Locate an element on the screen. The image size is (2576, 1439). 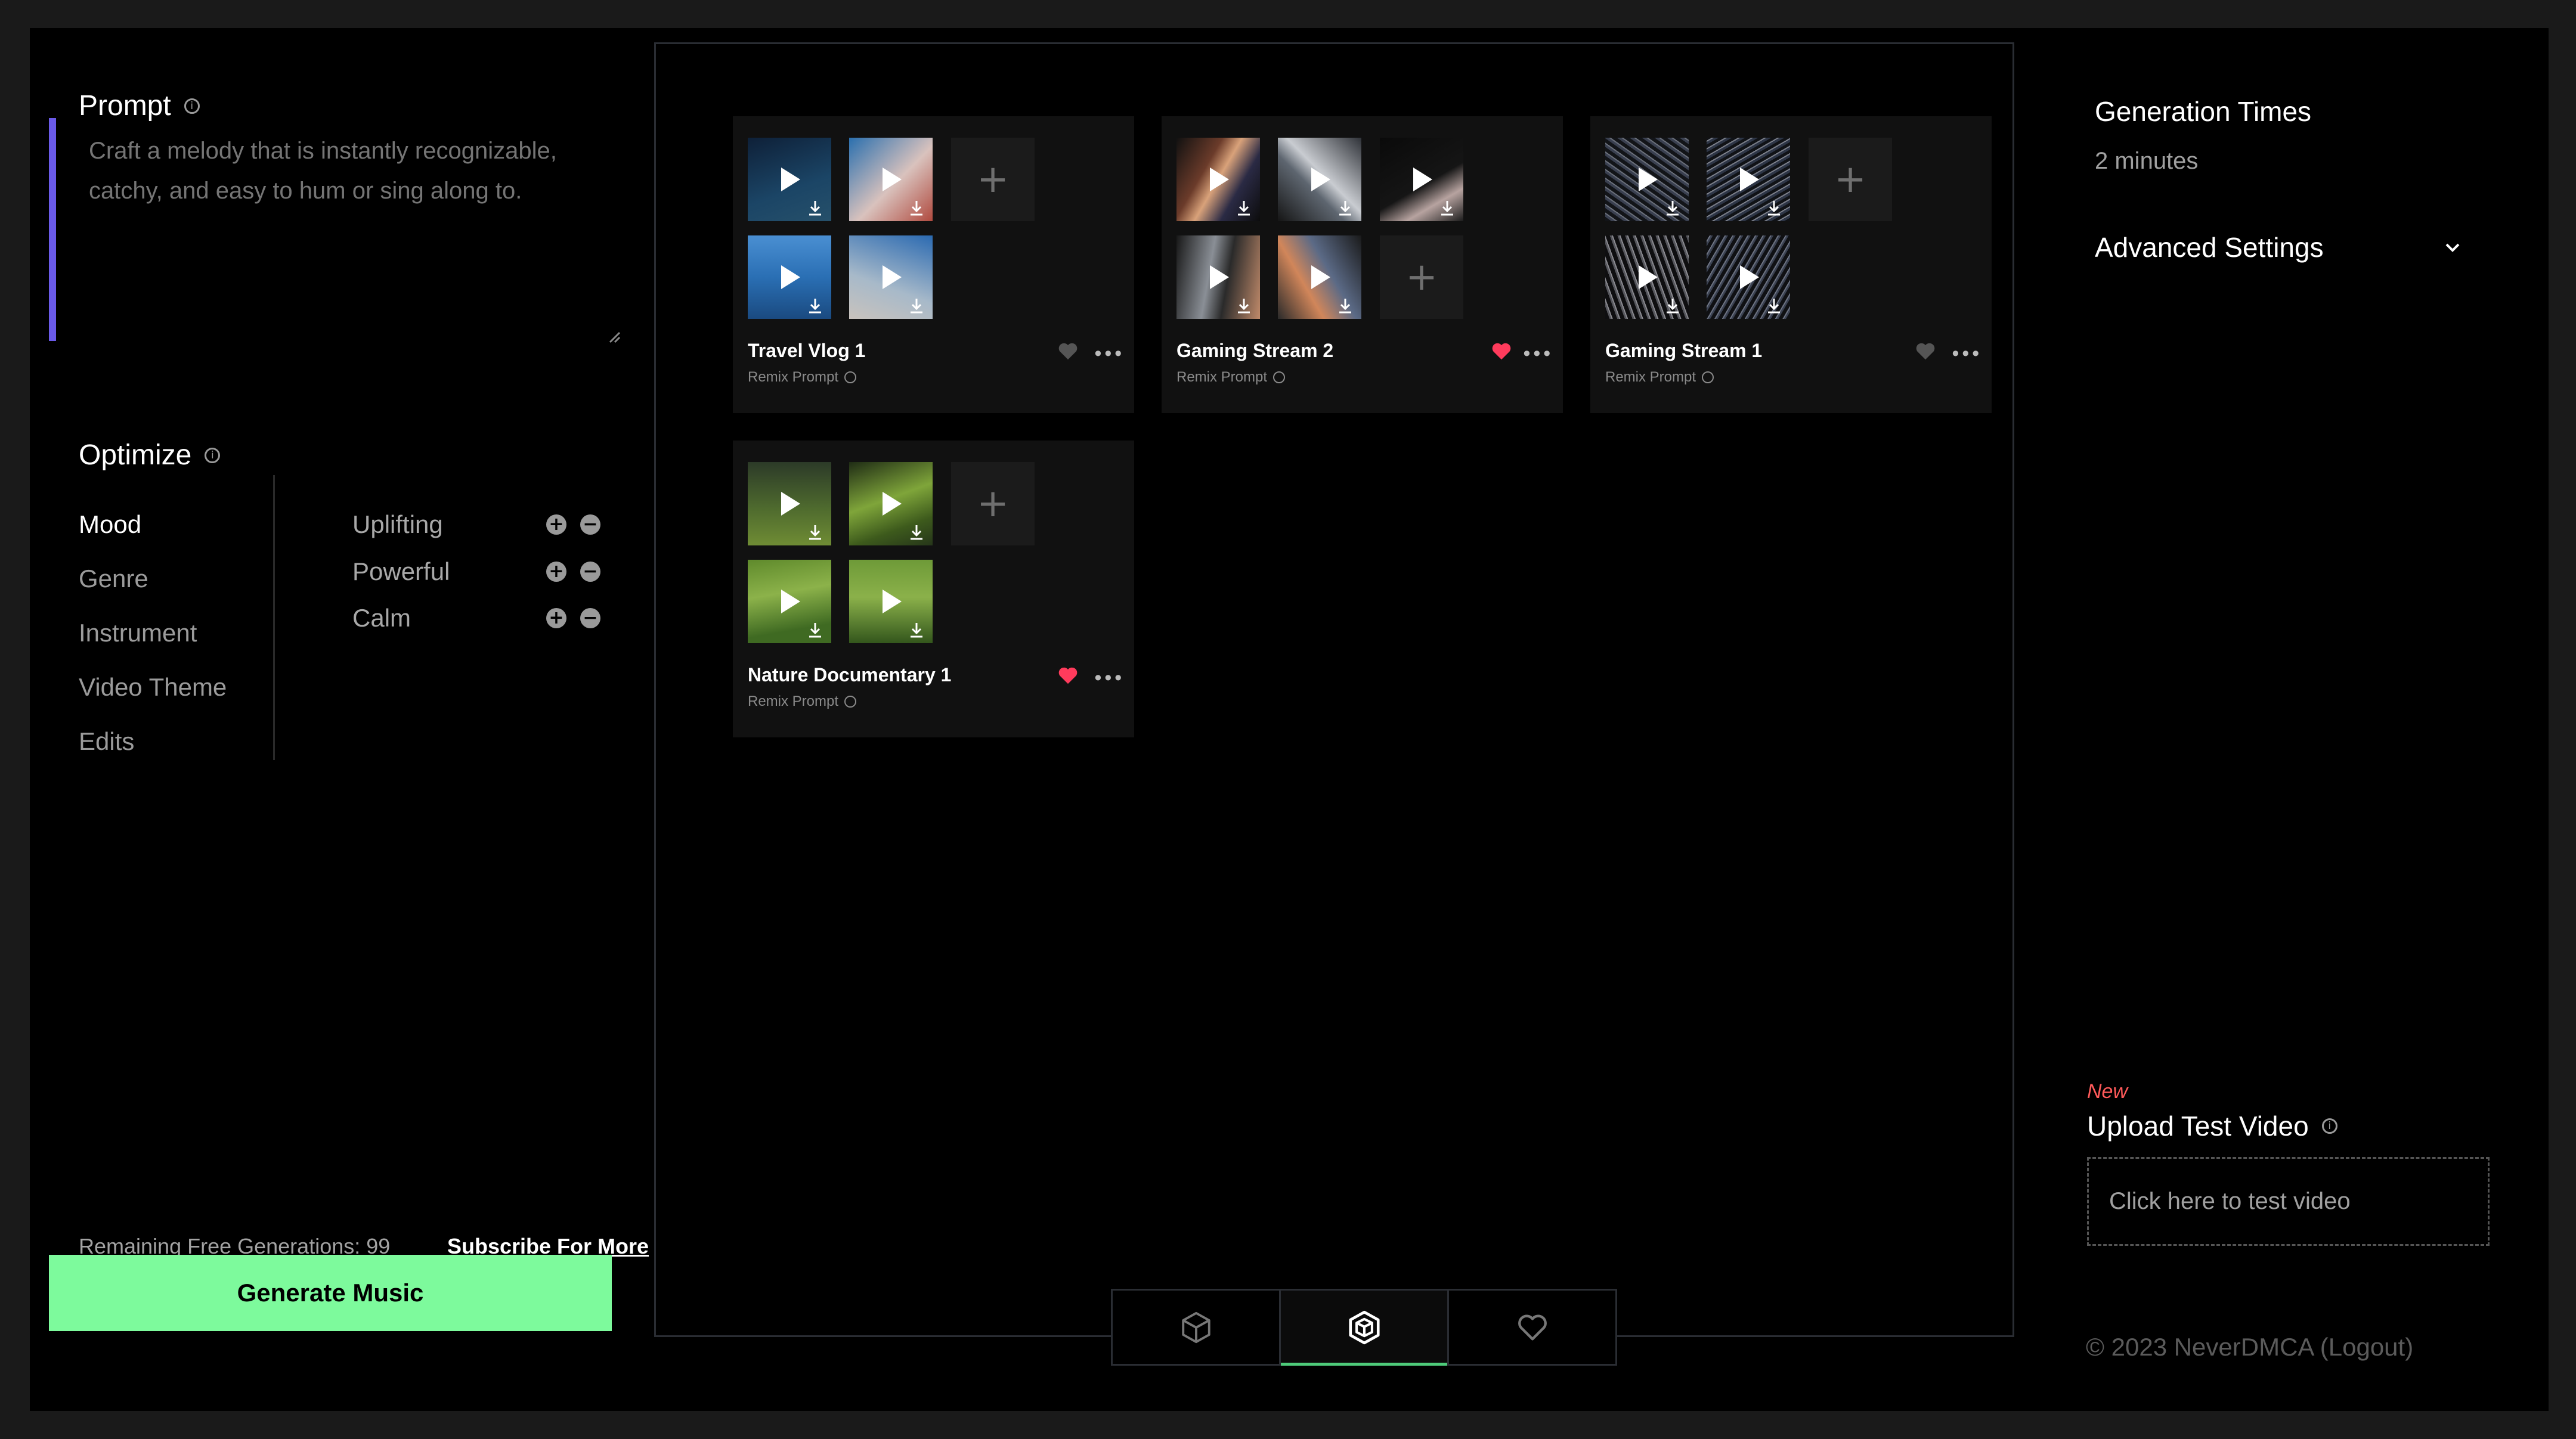
resize-grip-icon is located at coordinates (614, 336).